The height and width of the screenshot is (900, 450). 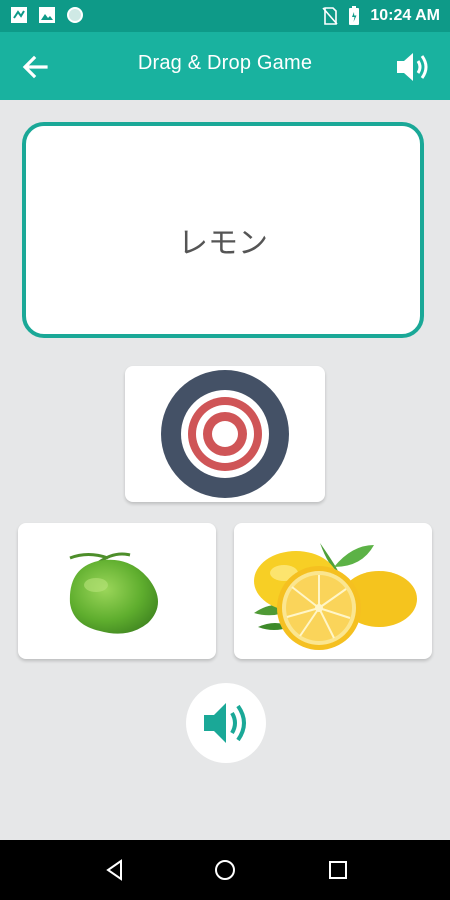 I want to click on status-left-icons, so click(x=47, y=15).